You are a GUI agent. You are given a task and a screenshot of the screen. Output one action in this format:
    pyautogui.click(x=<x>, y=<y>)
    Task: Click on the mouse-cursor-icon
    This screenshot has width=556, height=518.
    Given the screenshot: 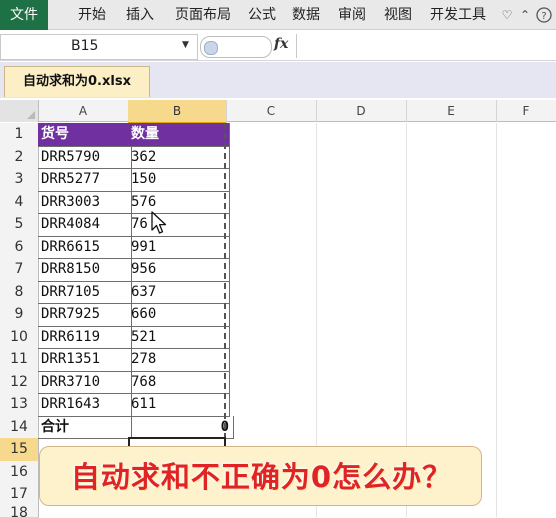 What is the action you would take?
    pyautogui.click(x=160, y=223)
    